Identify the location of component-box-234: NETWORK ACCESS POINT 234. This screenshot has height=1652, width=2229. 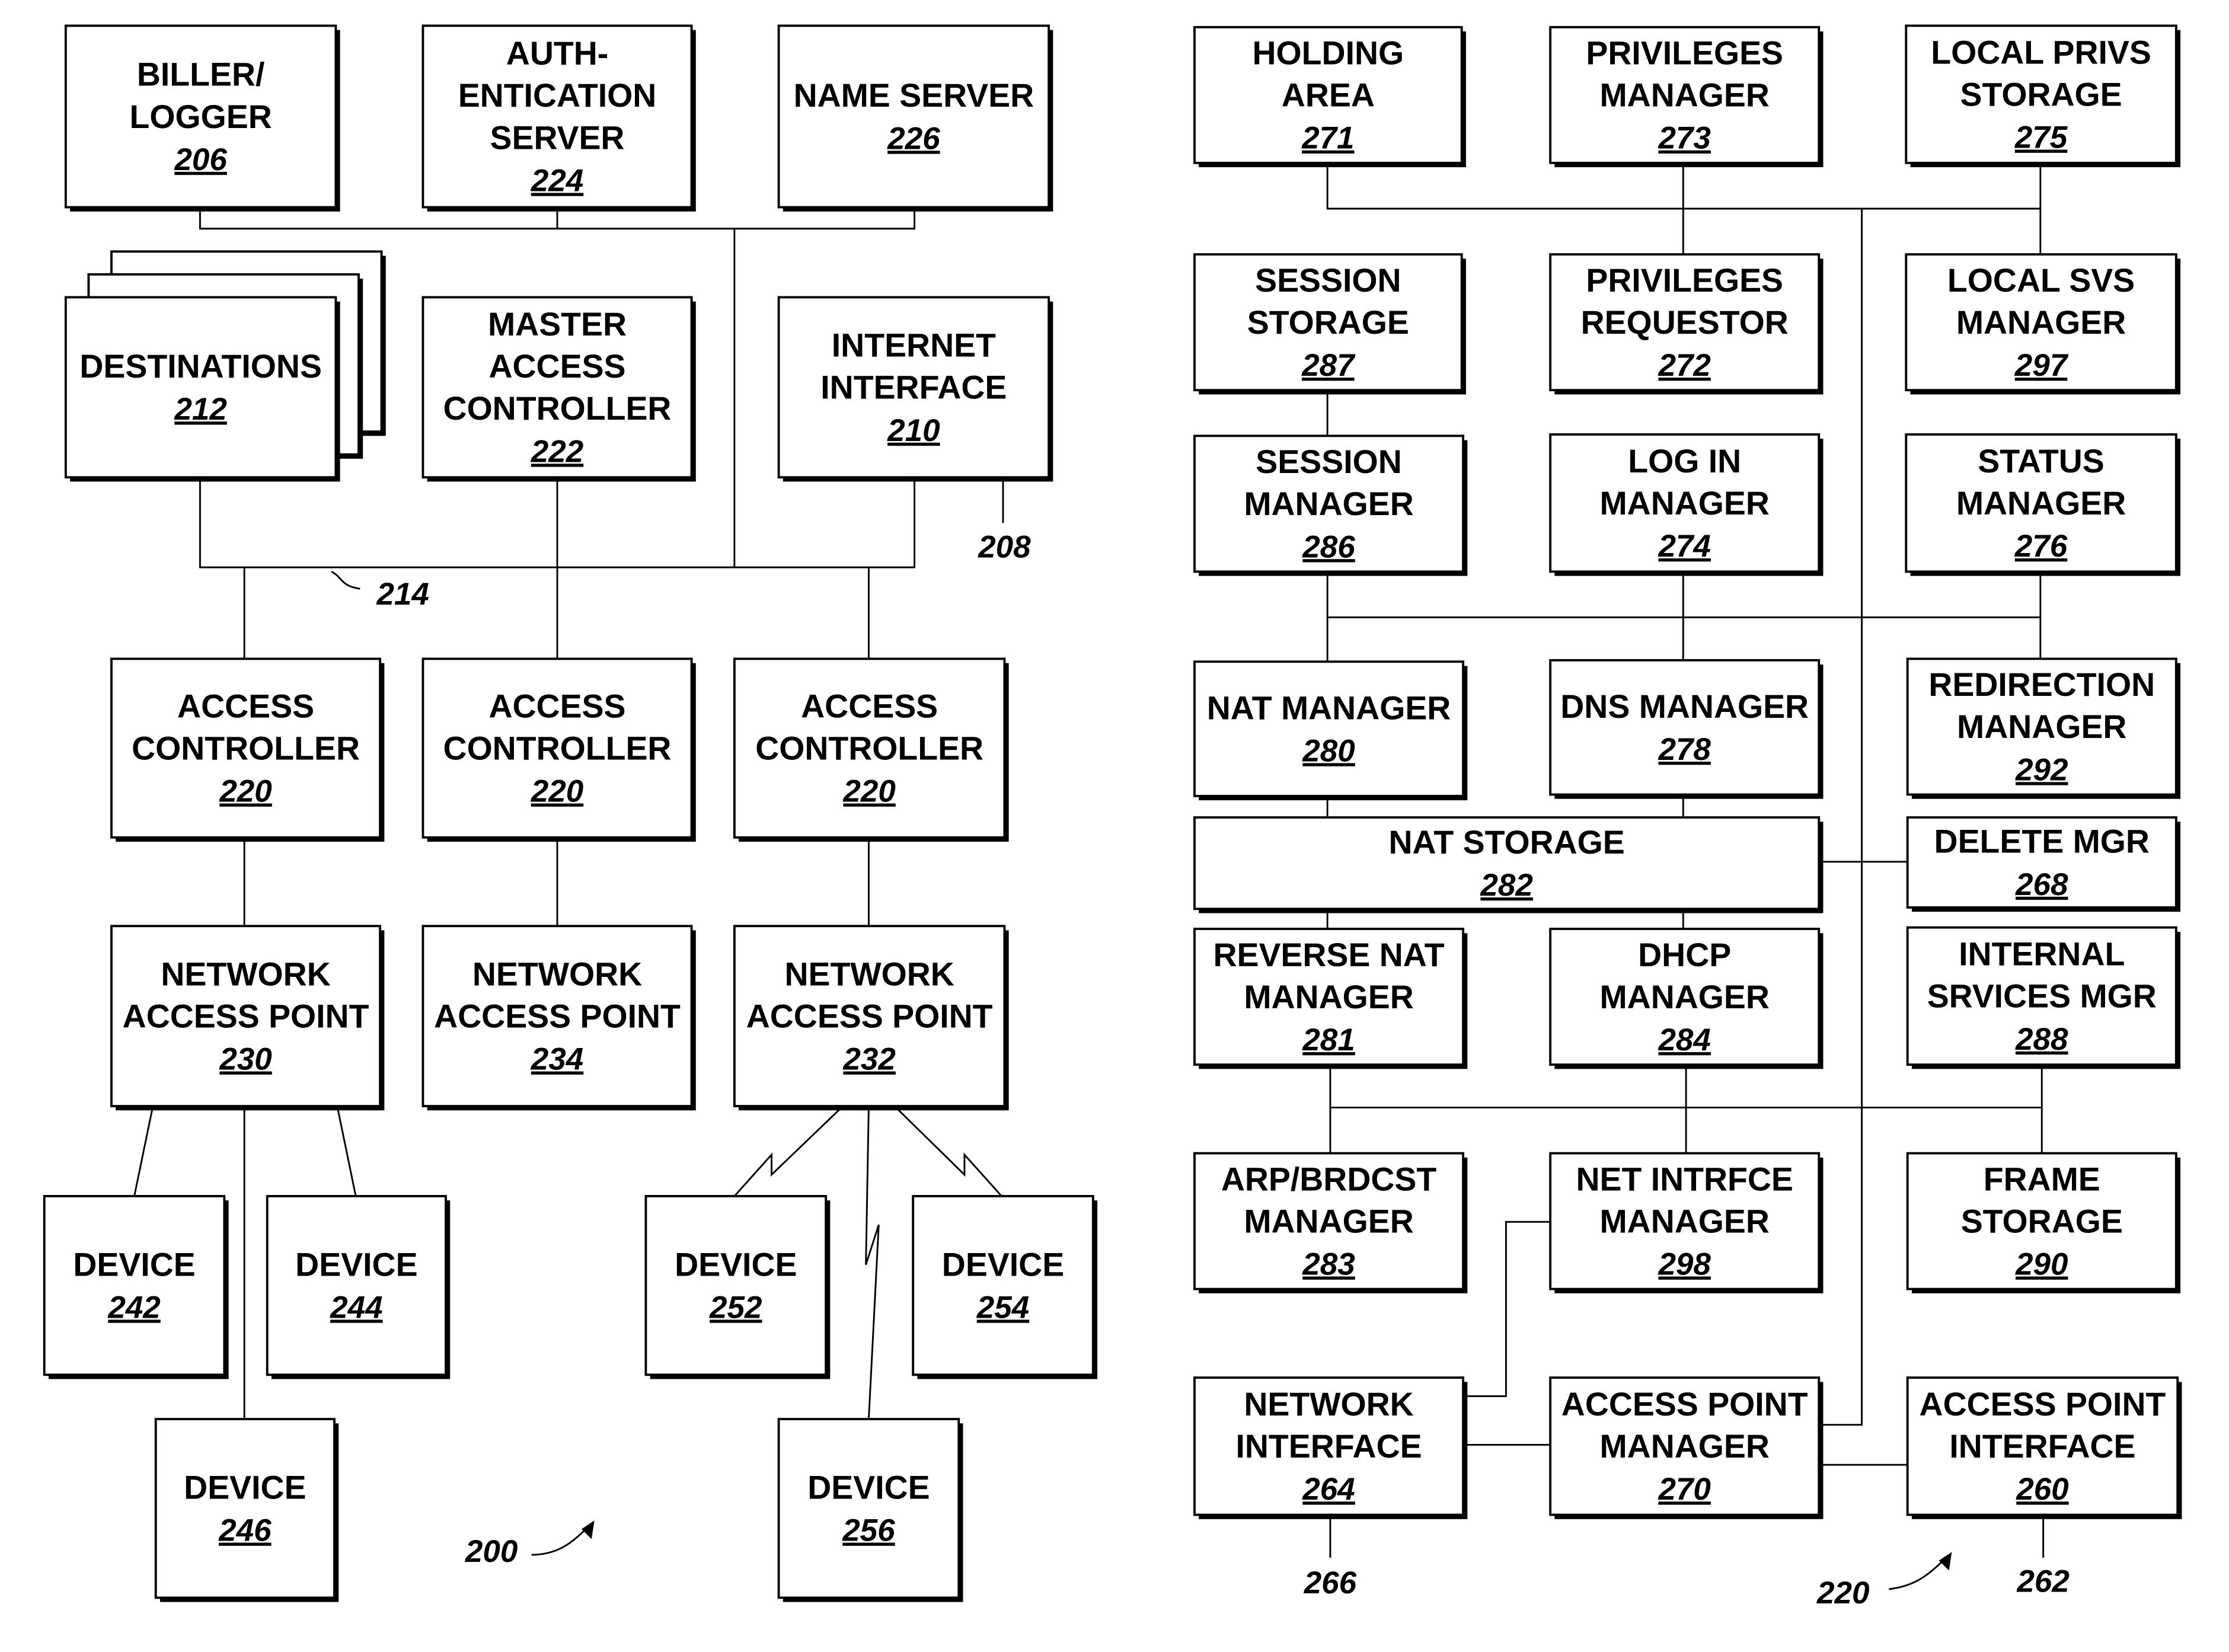
(558, 1018).